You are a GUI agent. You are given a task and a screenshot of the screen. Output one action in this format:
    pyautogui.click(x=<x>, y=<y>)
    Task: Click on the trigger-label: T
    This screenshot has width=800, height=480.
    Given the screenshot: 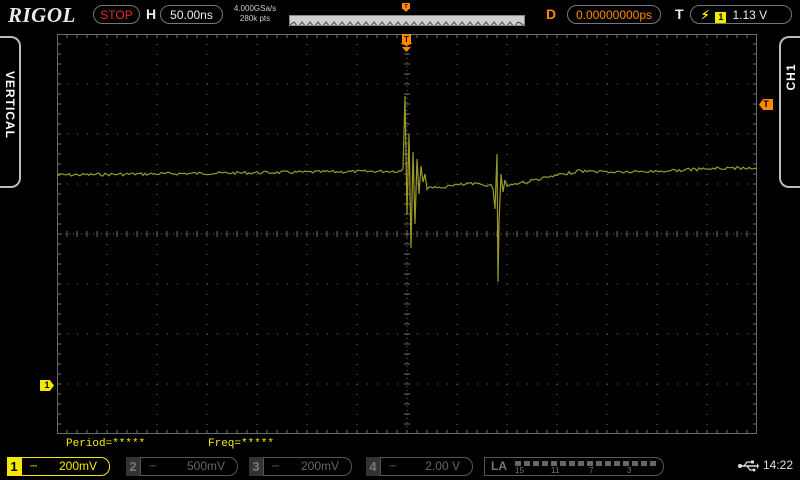 What is the action you would take?
    pyautogui.click(x=679, y=14)
    